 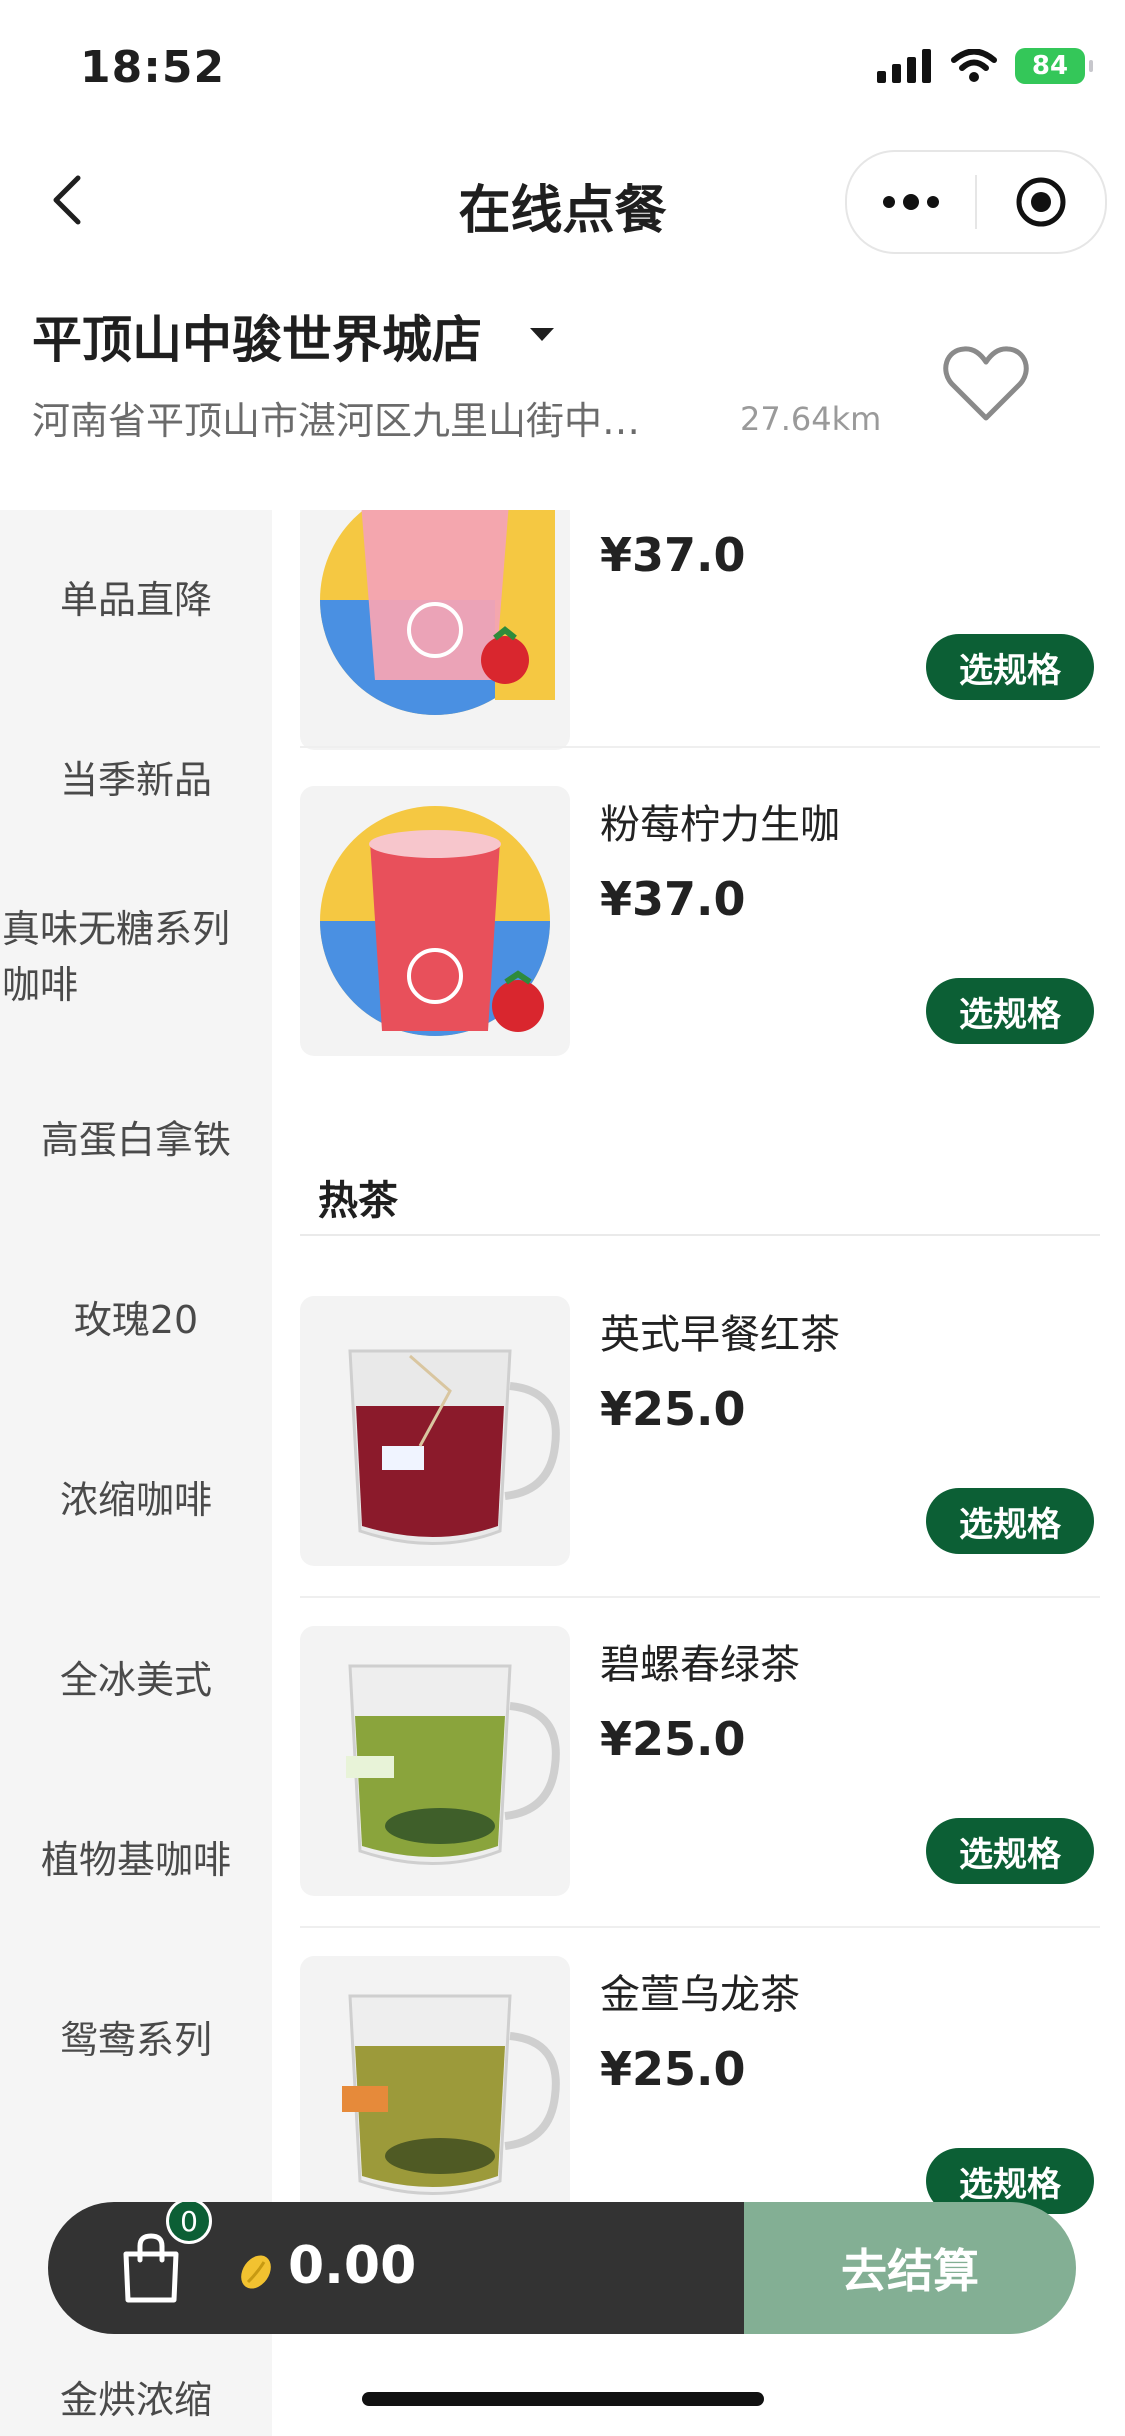 What do you see at coordinates (136, 2400) in the screenshot?
I see `category-item: 金烘浓缩` at bounding box center [136, 2400].